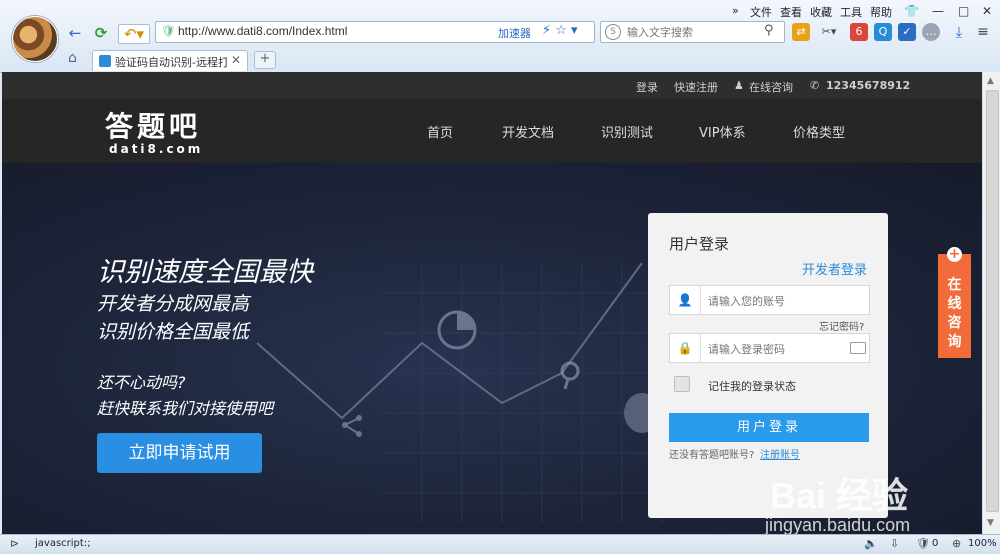 The height and width of the screenshot is (554, 1000). What do you see at coordinates (983, 32) in the screenshot?
I see `menu-icon: ≡` at bounding box center [983, 32].